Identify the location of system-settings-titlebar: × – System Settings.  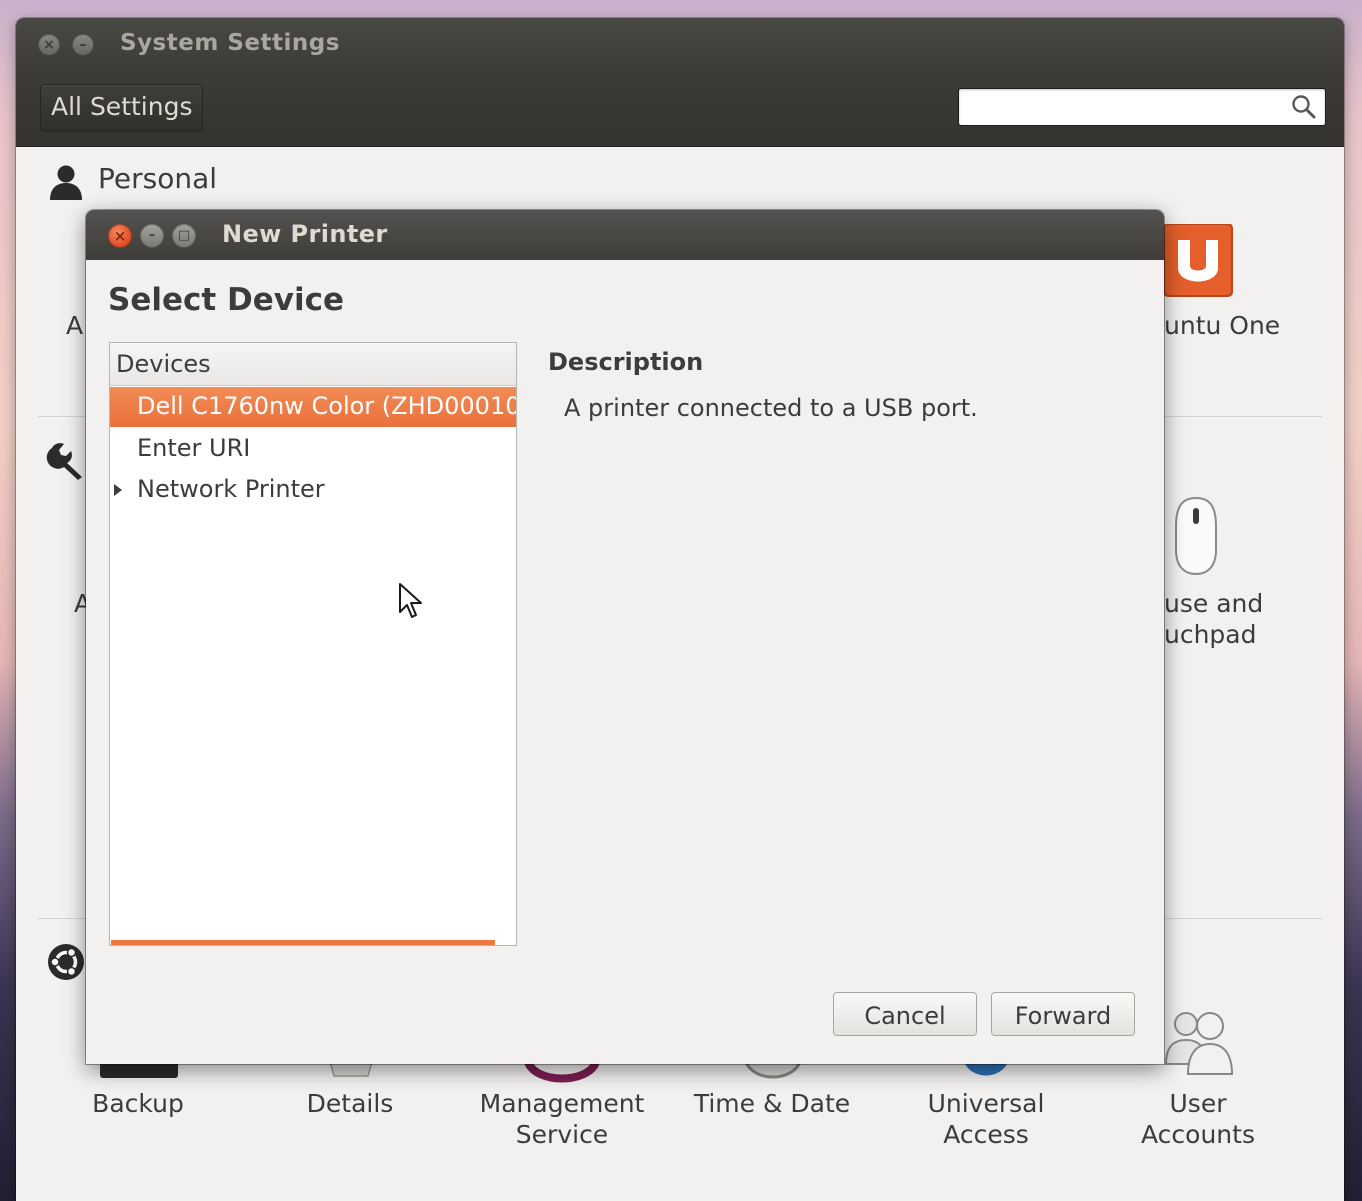
(680, 45).